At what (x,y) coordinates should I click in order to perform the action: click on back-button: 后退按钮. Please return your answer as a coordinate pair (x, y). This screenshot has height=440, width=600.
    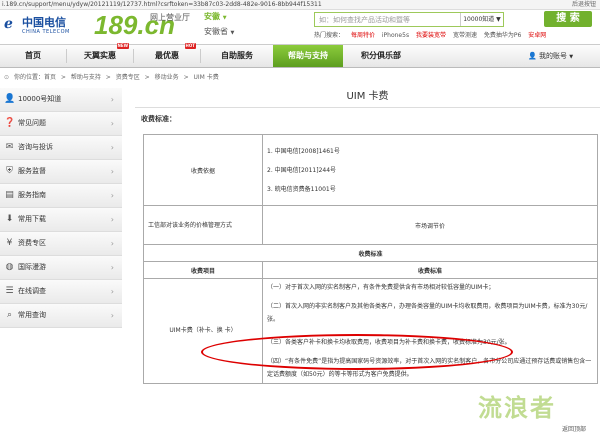
    Looking at the image, I should click on (584, 4).